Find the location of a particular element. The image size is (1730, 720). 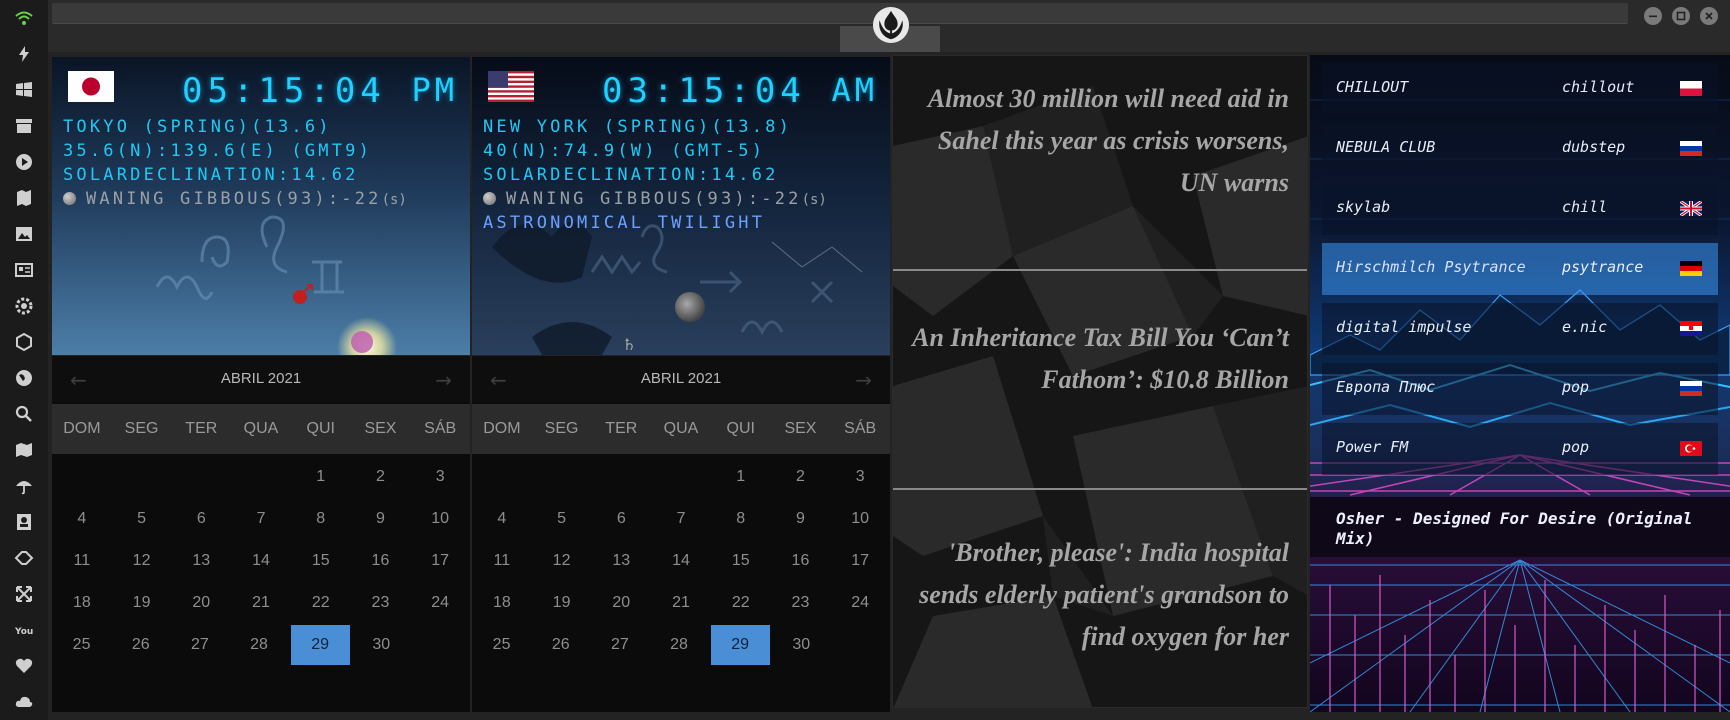

news-button is located at coordinates (24, 270).